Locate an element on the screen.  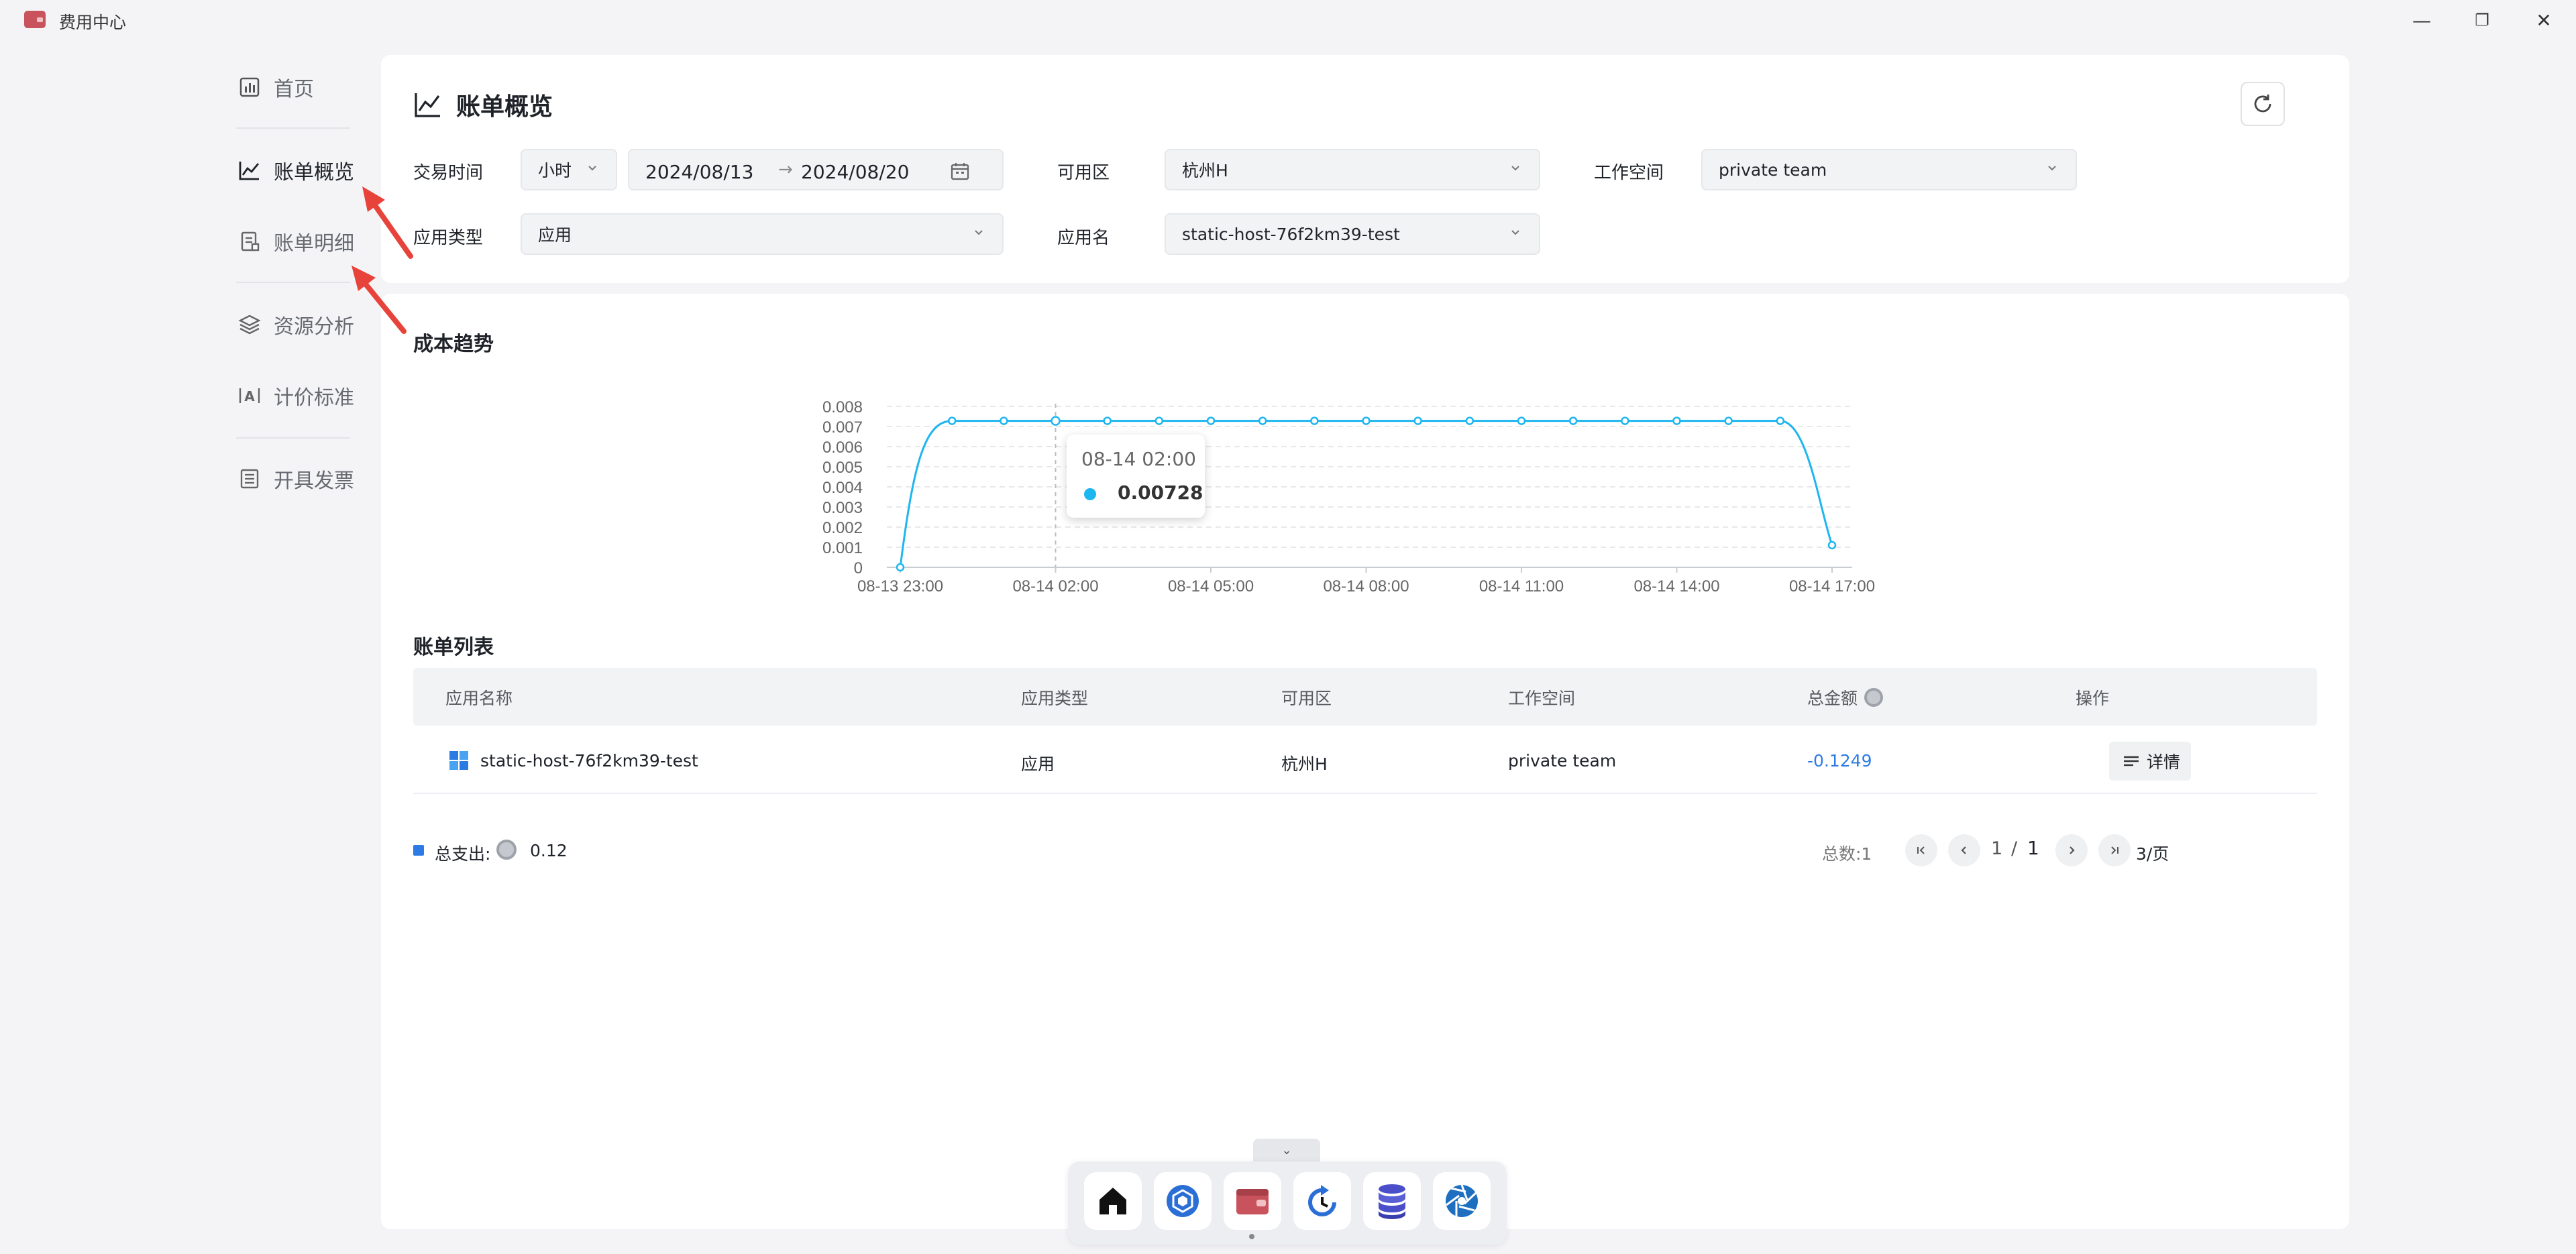
date-end: 2024/08/20 is located at coordinates (855, 172).